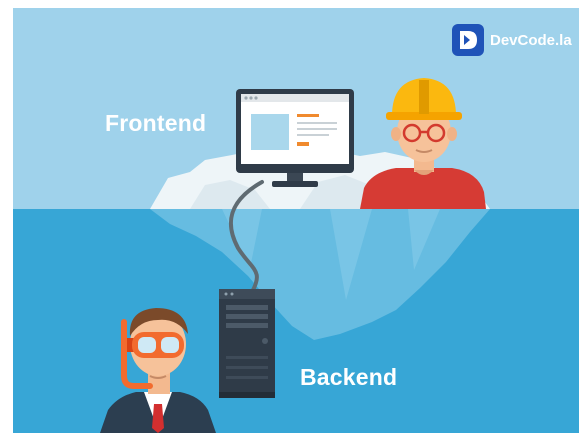 The image size is (587, 437). What do you see at coordinates (156, 123) in the screenshot?
I see `frontend-label: Frontend` at bounding box center [156, 123].